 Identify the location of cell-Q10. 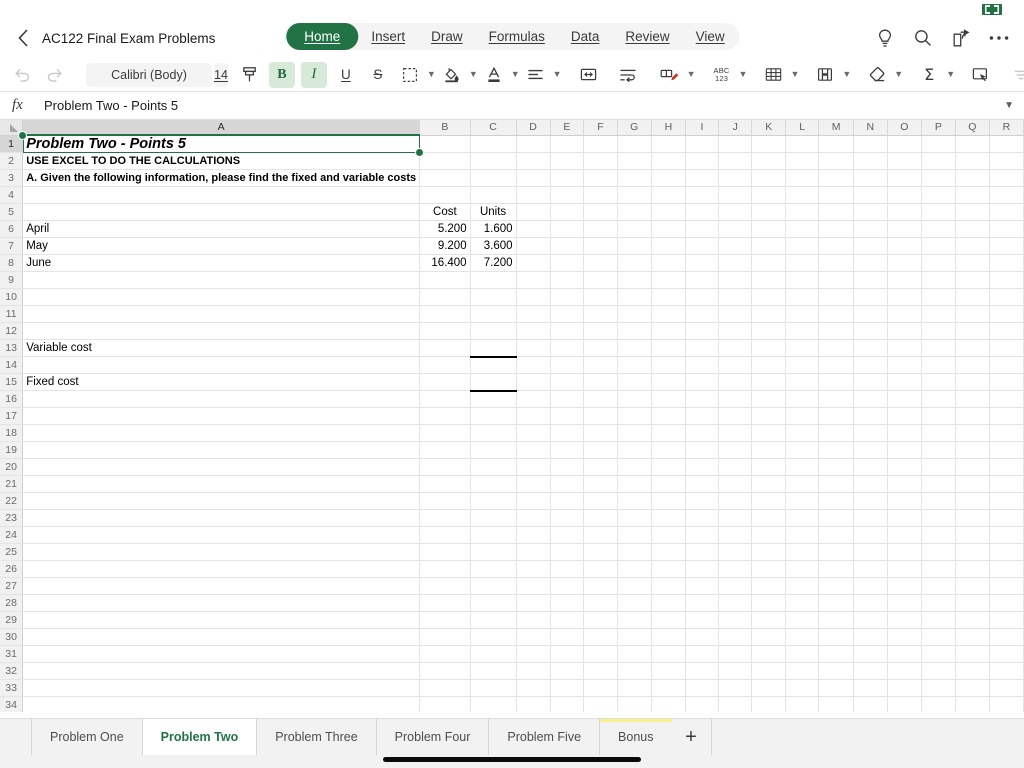
(972, 297).